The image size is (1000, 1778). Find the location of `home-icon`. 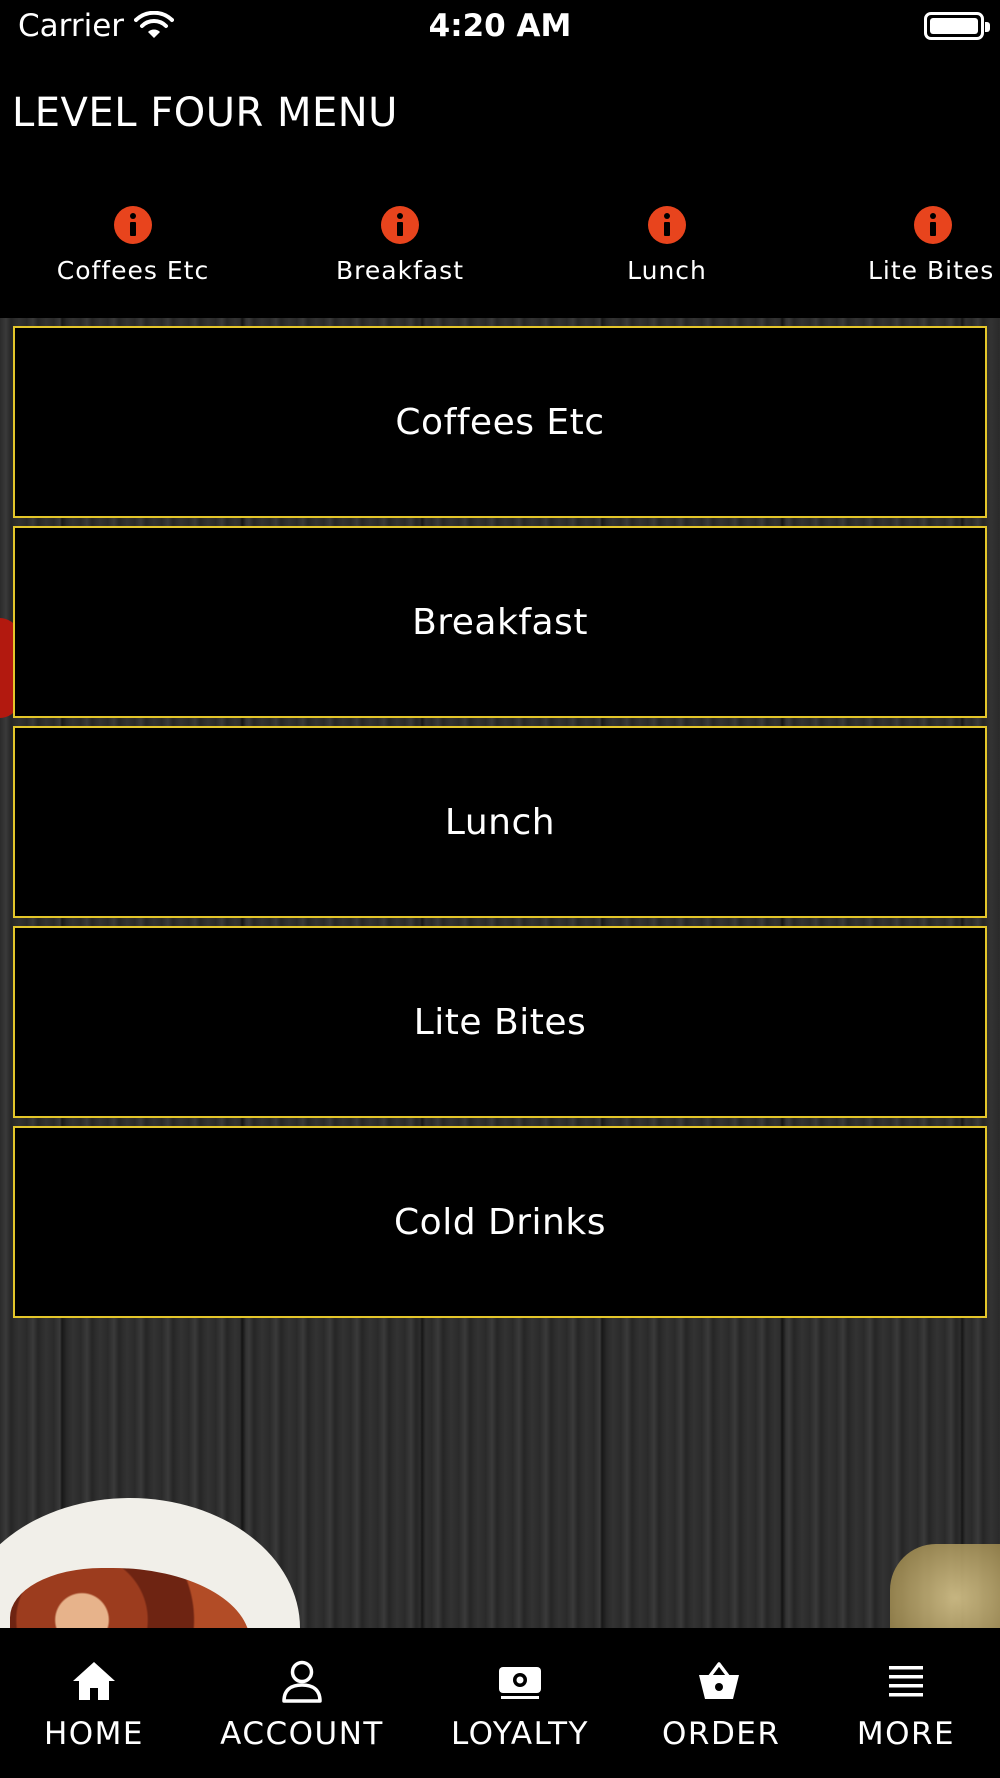

home-icon is located at coordinates (94, 1681).